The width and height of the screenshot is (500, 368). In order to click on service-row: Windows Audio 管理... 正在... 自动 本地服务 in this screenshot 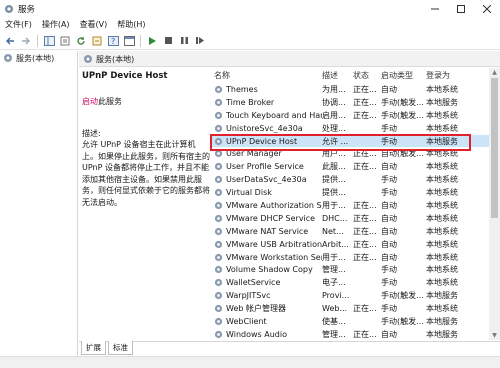, I will do `click(355, 334)`.